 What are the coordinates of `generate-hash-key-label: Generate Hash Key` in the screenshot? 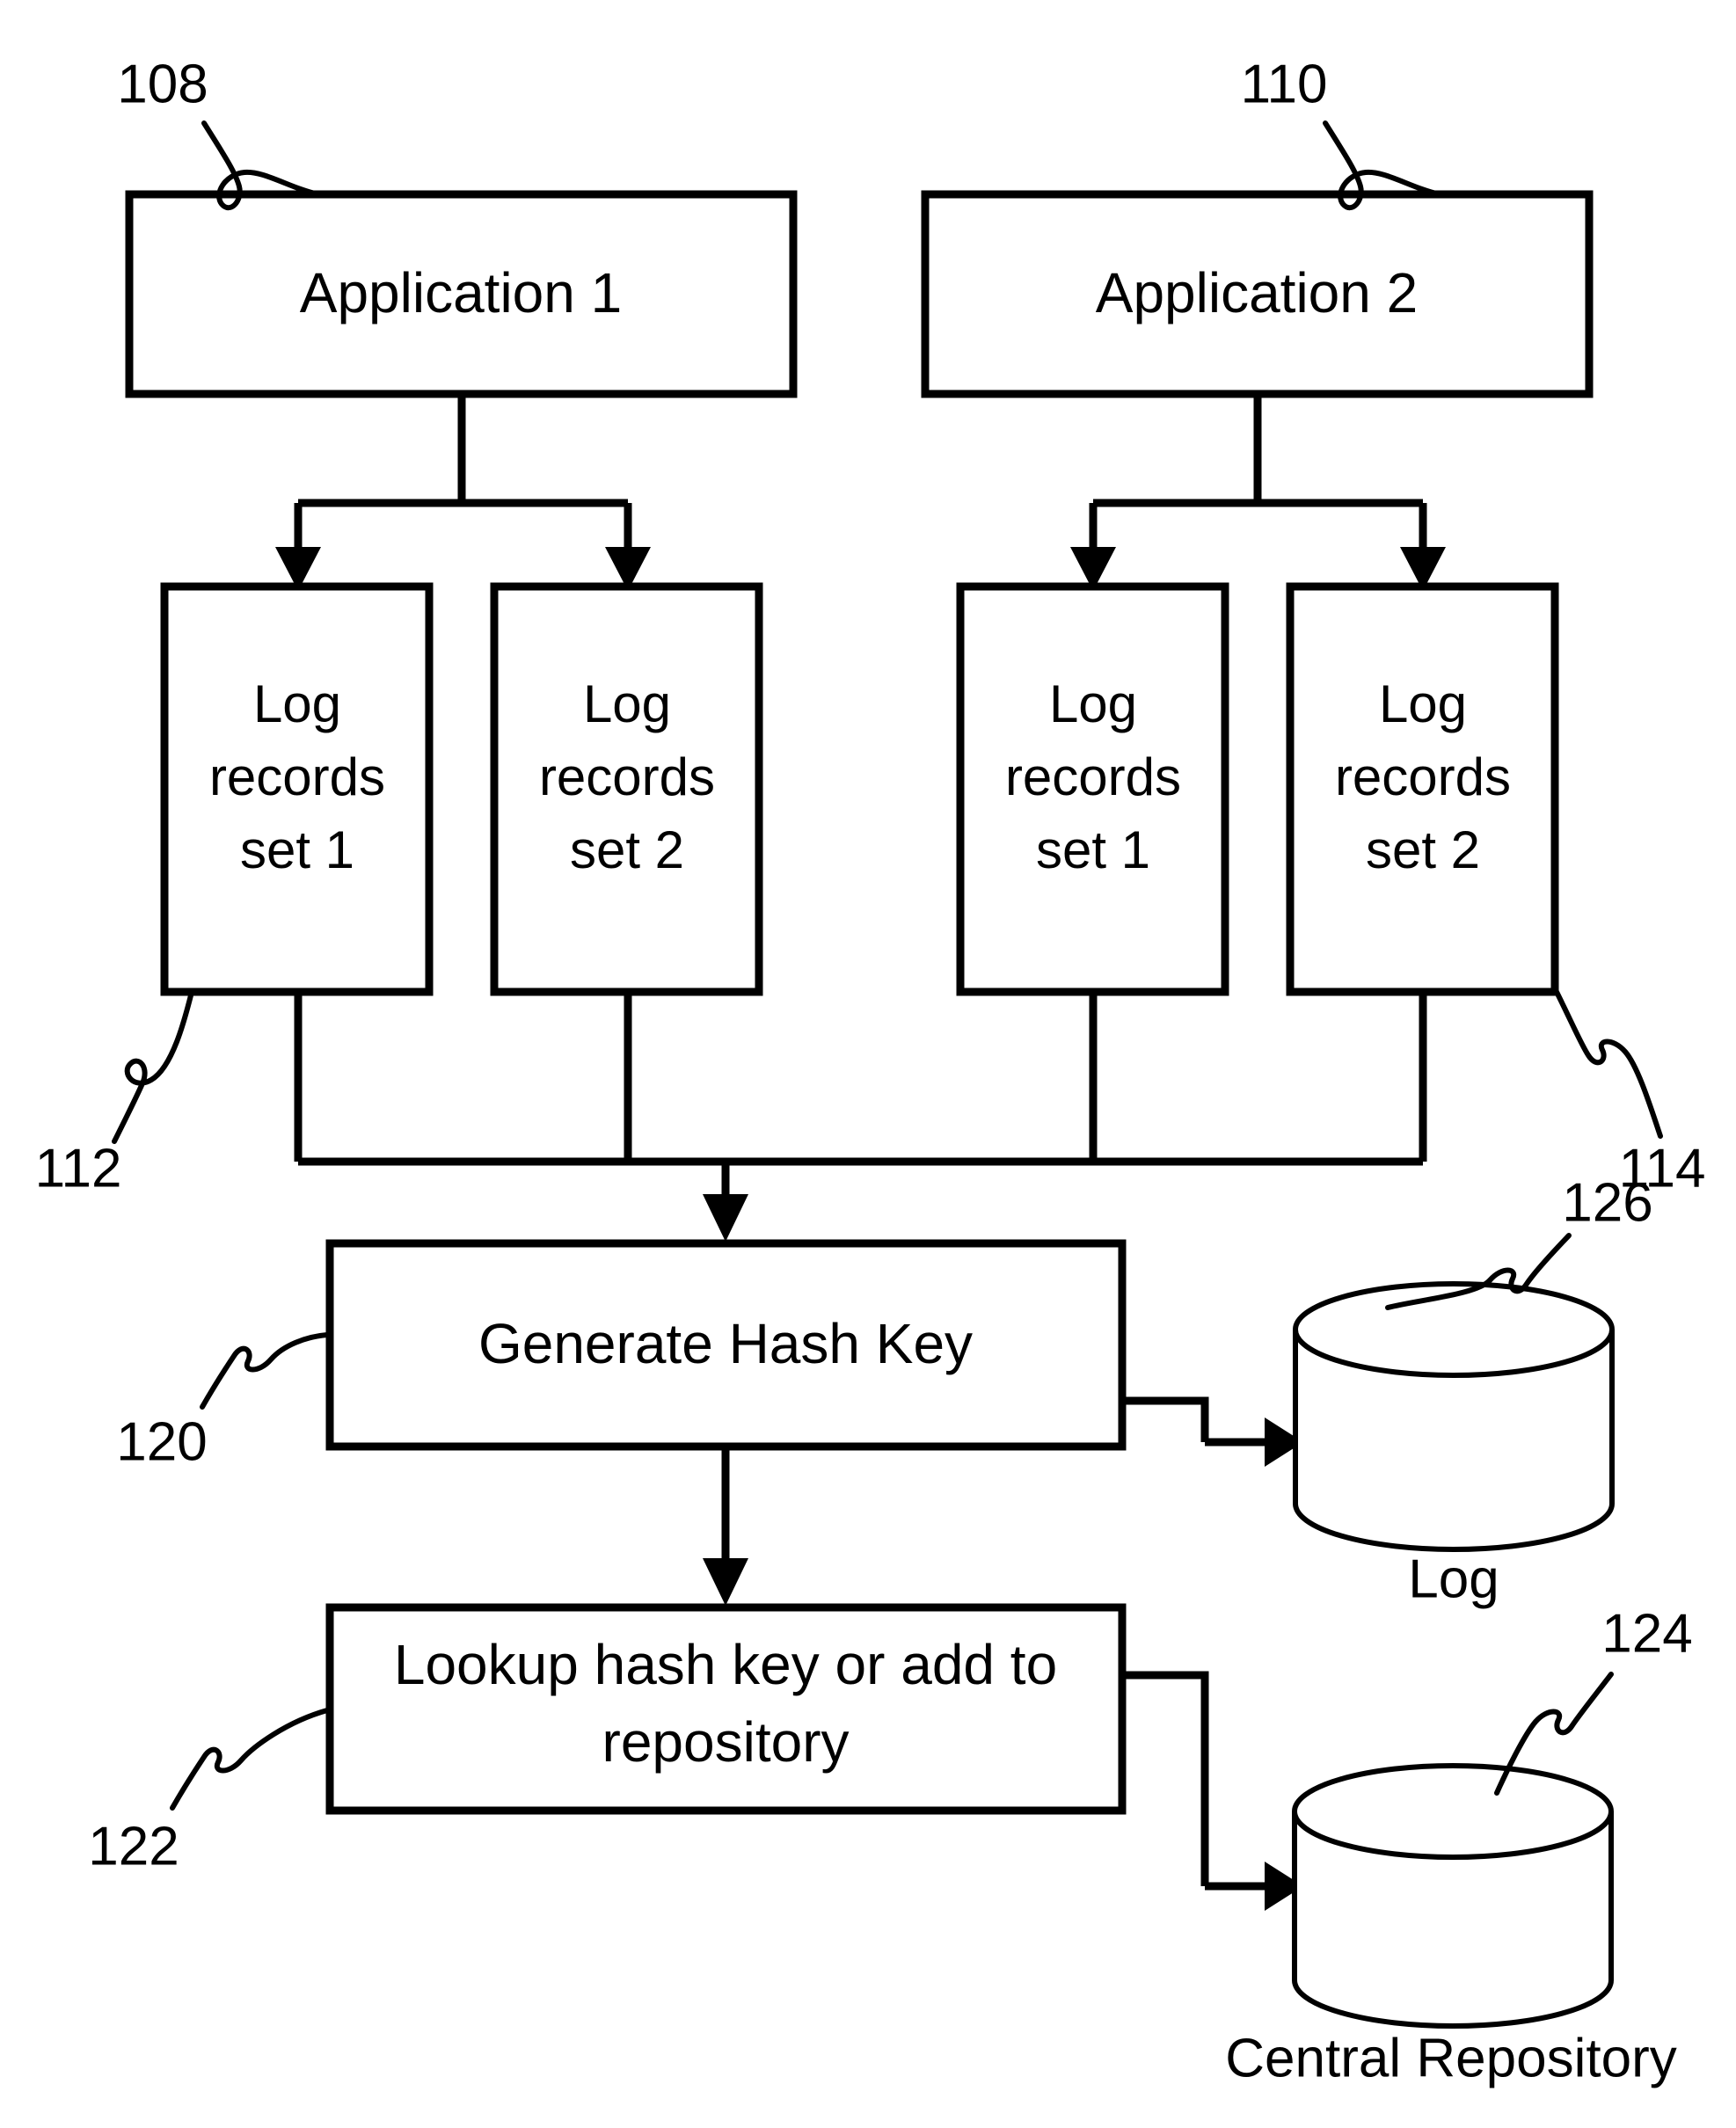 It's located at (726, 1343).